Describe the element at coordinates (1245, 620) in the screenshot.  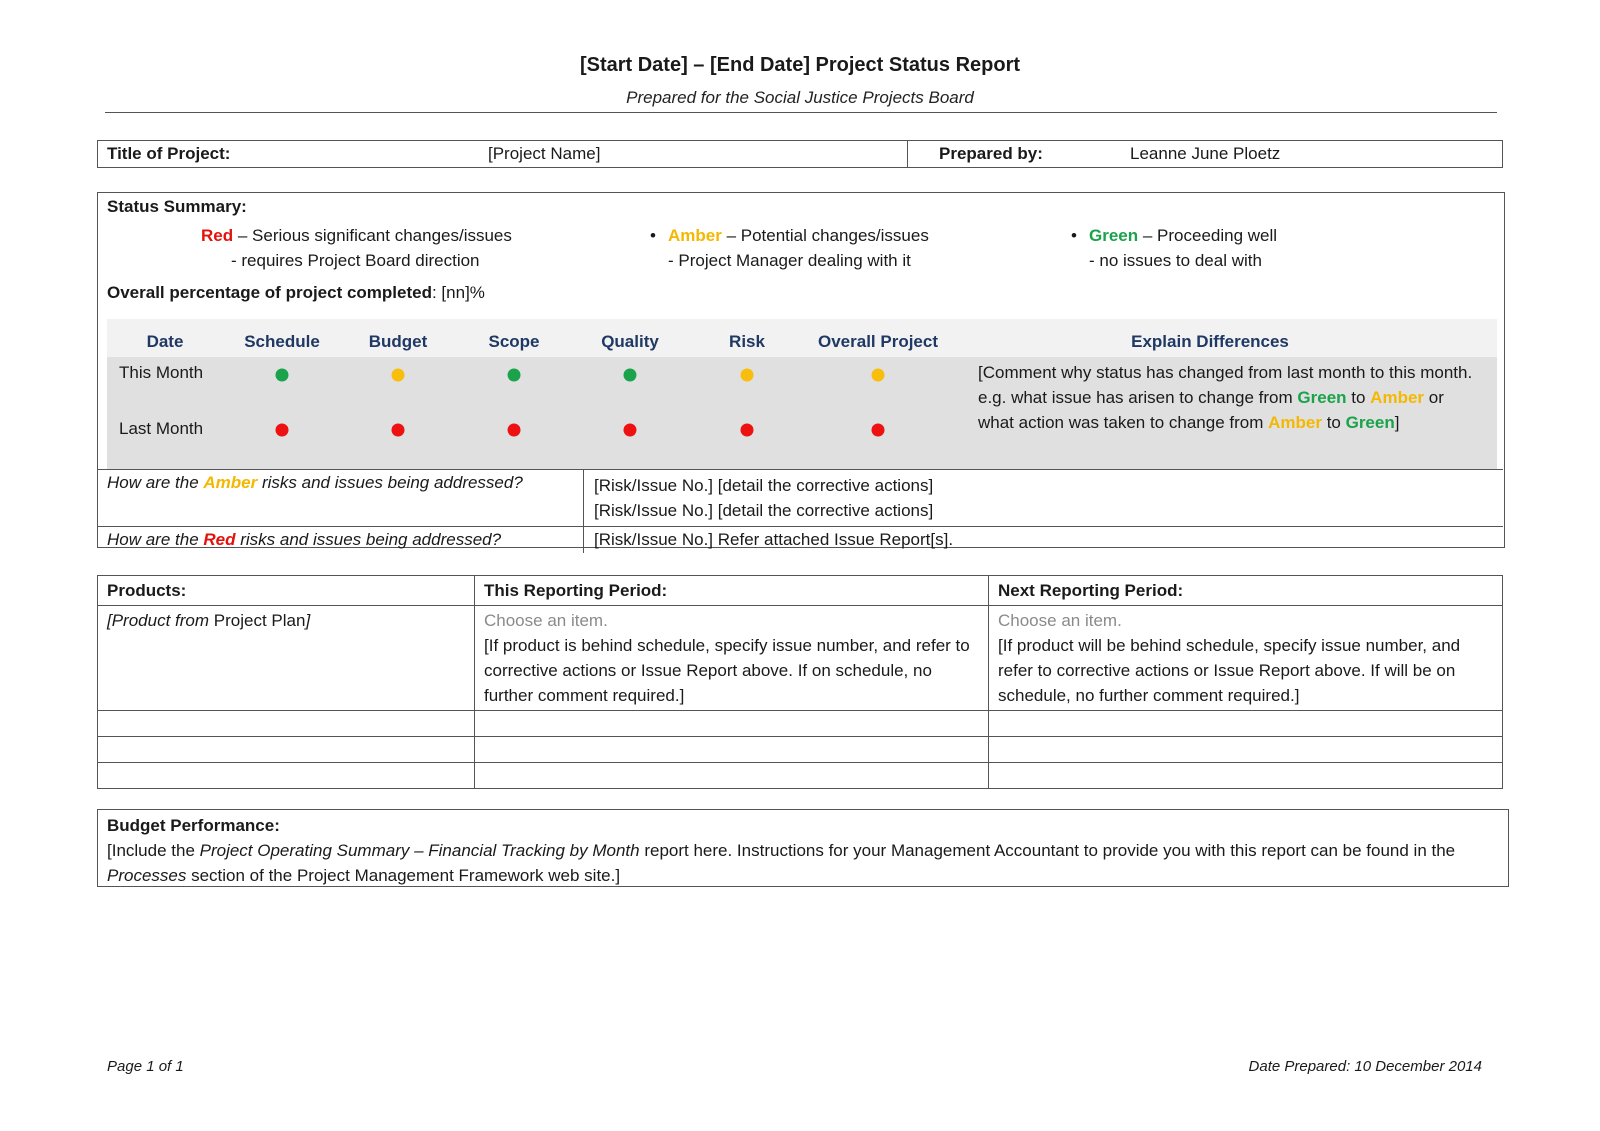
I see `next-period-dropdown: Choose an item.` at that location.